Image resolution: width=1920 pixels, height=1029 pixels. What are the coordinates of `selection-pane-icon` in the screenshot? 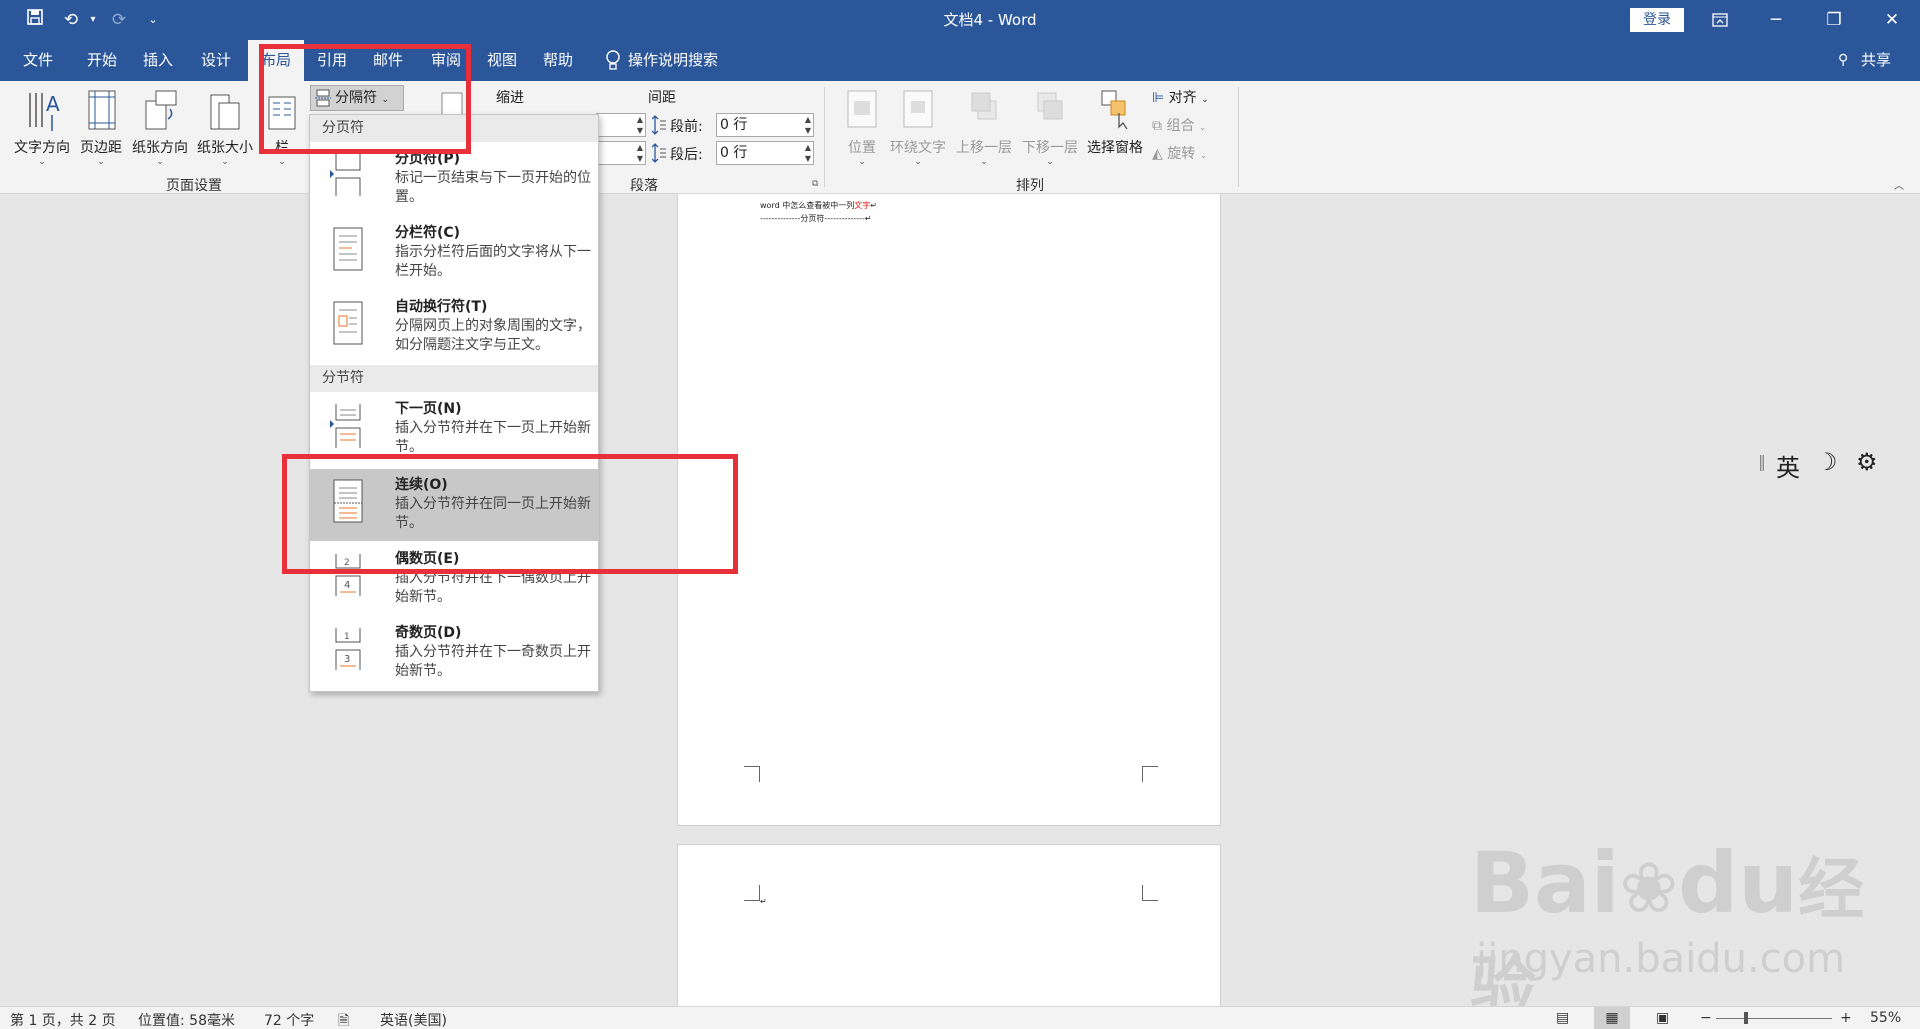 It's located at (1115, 111).